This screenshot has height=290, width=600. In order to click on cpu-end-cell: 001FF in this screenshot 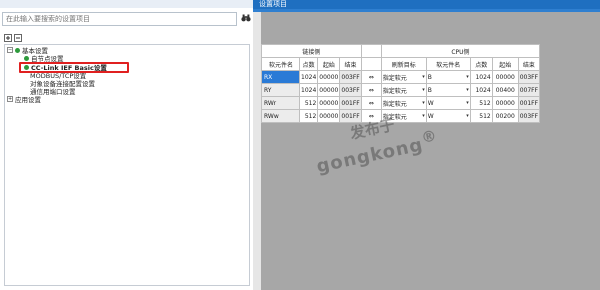, I will do `click(529, 103)`.